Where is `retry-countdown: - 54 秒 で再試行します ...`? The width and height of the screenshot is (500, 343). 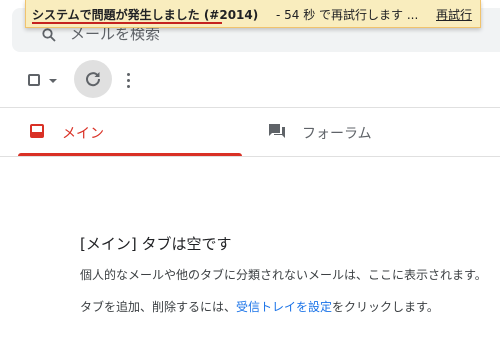 retry-countdown: - 54 秒 で再試行します ... is located at coordinates (347, 15).